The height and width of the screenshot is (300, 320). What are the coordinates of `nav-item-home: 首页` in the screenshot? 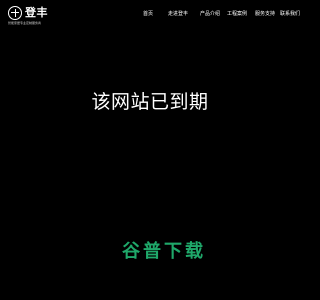 It's located at (148, 14).